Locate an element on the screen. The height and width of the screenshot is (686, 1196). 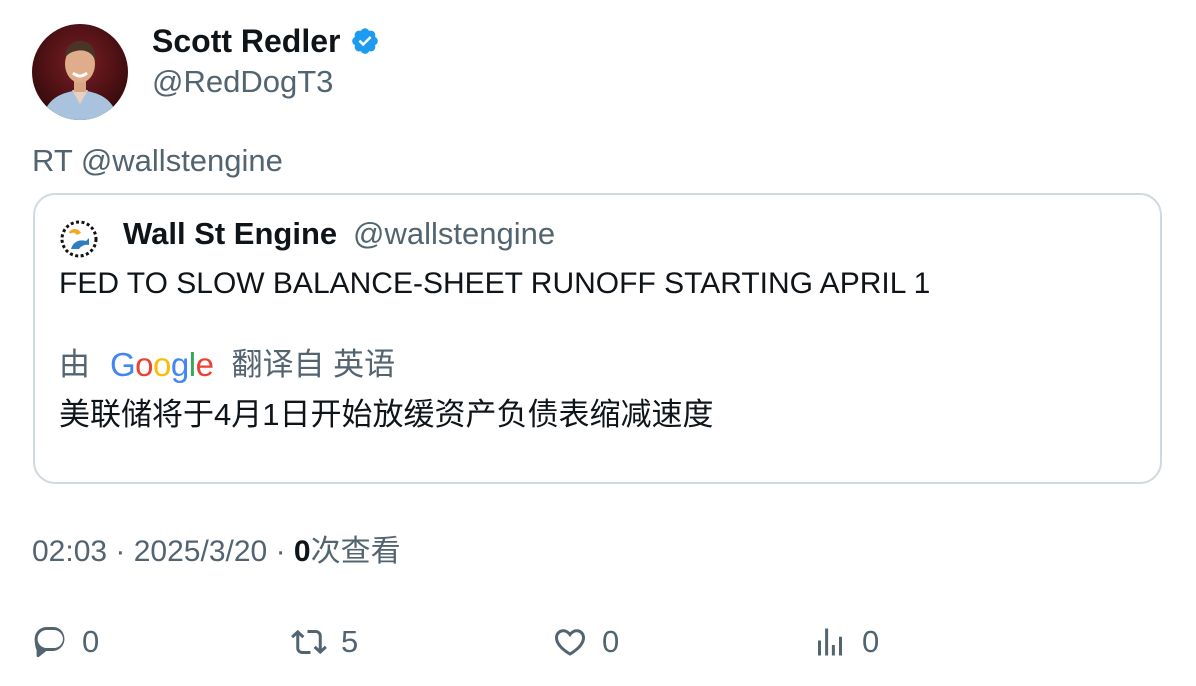
translated-text: 美联储将于4月1日开始放缓资产负债表缩减速度 is located at coordinates (386, 414).